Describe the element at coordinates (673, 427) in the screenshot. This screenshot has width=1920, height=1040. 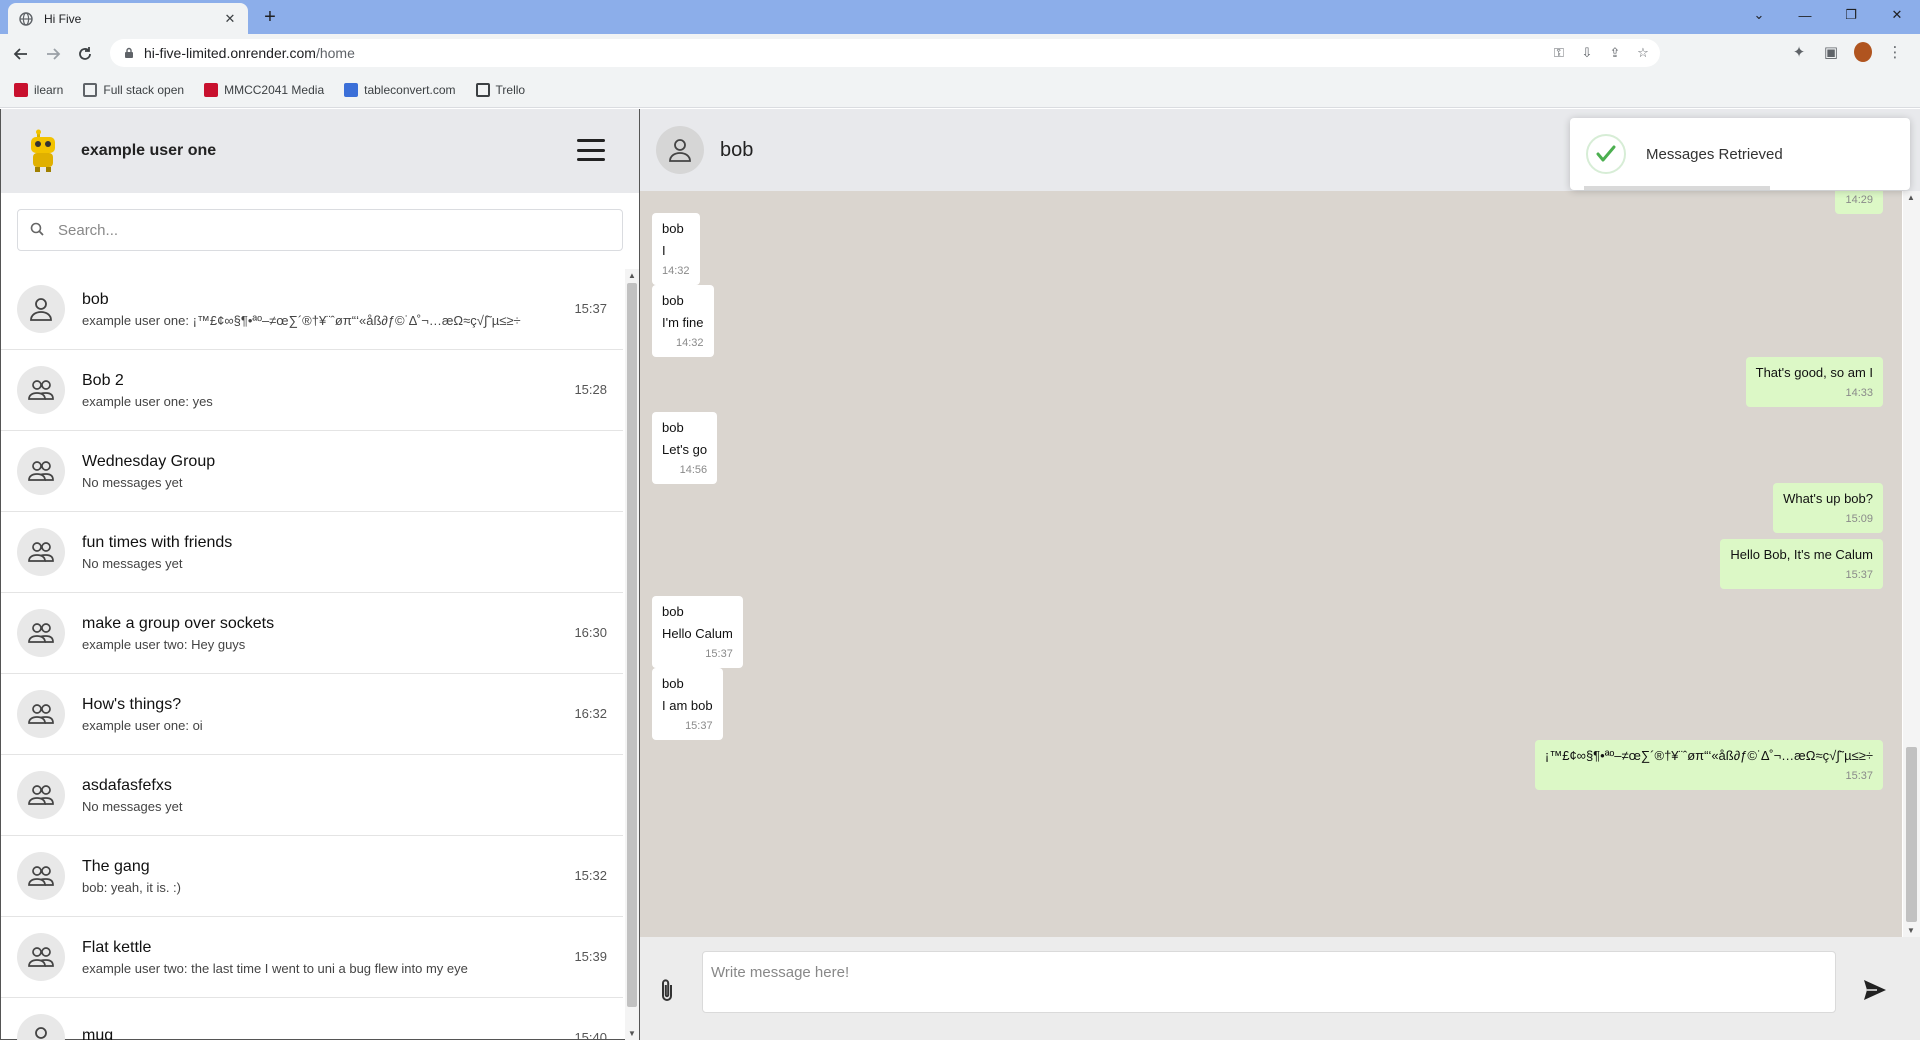
I see `message-sender: bob` at that location.